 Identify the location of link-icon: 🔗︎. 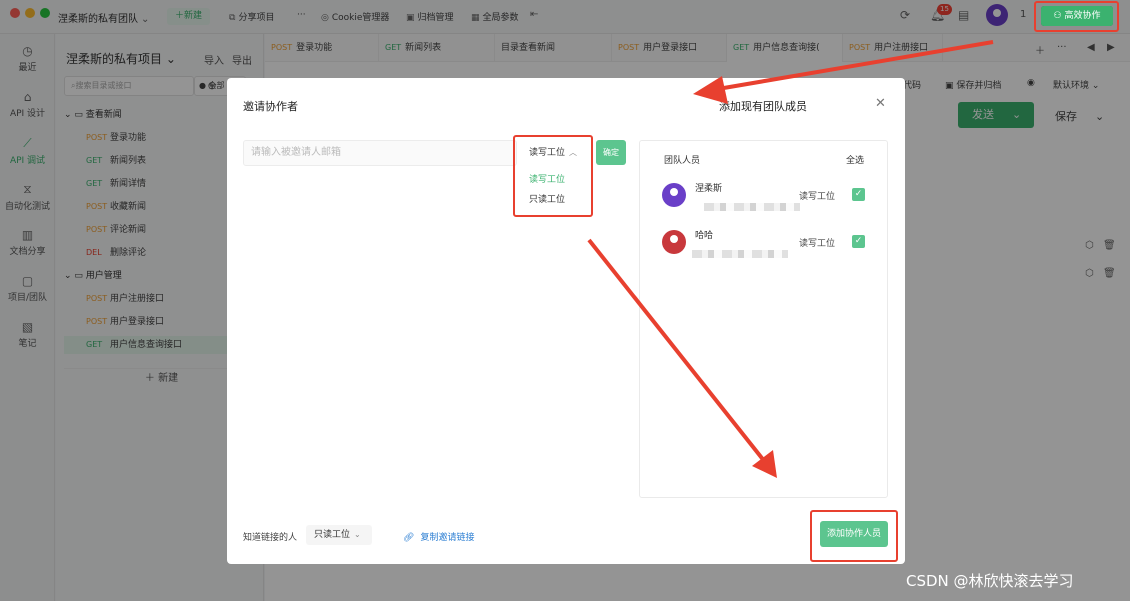
(409, 538).